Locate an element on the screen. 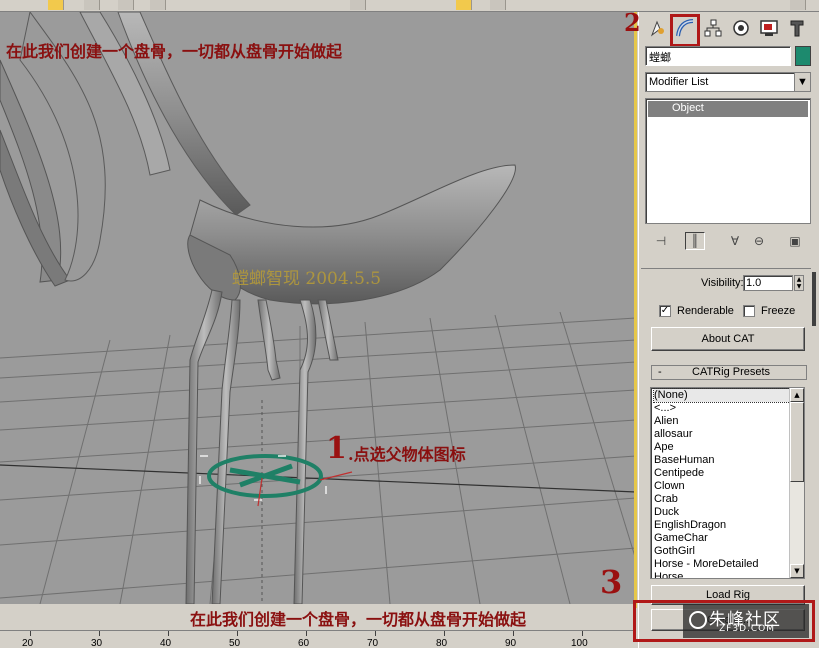 This screenshot has width=819, height=648. list-item: allosaur is located at coordinates (722, 434).